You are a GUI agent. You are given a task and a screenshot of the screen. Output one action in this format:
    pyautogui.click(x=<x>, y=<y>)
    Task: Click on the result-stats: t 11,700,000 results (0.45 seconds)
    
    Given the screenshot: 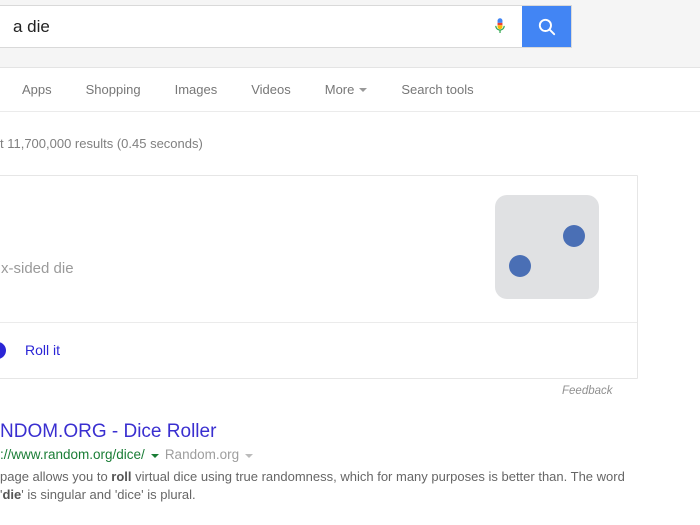 What is the action you would take?
    pyautogui.click(x=101, y=143)
    